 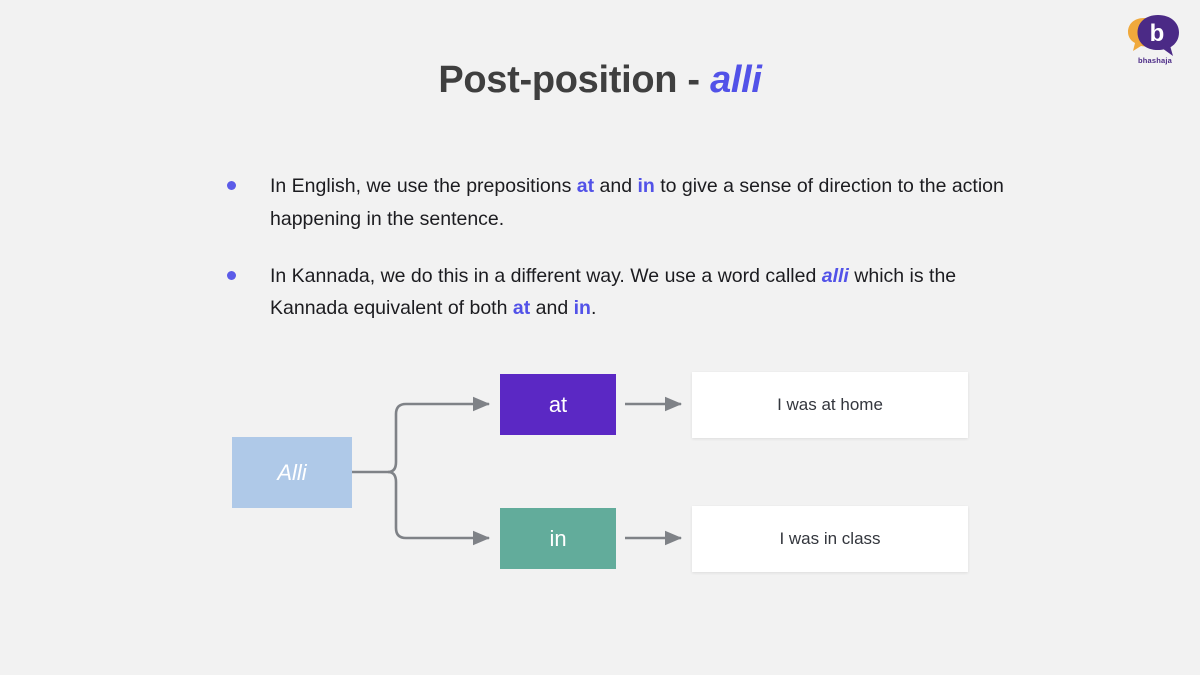 I want to click on page-title-main: Post-position -, so click(x=574, y=80).